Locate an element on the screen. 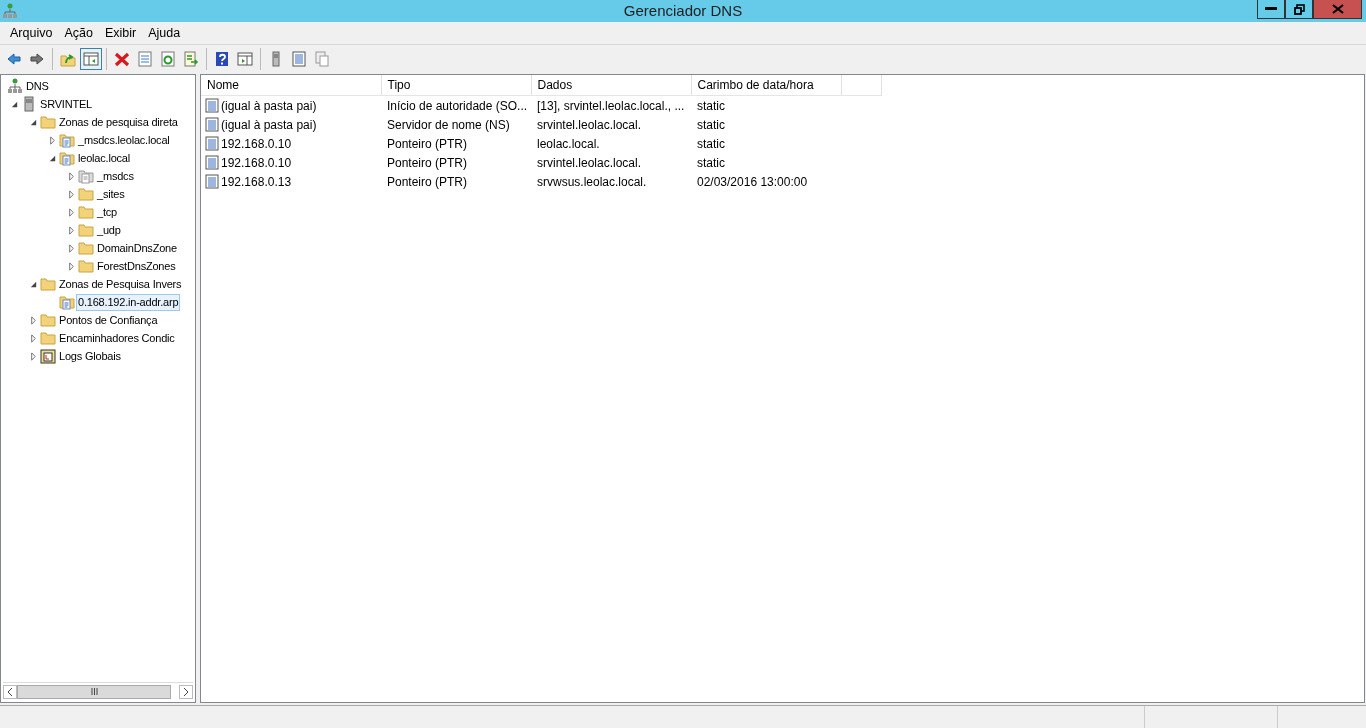 This screenshot has width=1366, height=728. server-icon is located at coordinates (29, 104).